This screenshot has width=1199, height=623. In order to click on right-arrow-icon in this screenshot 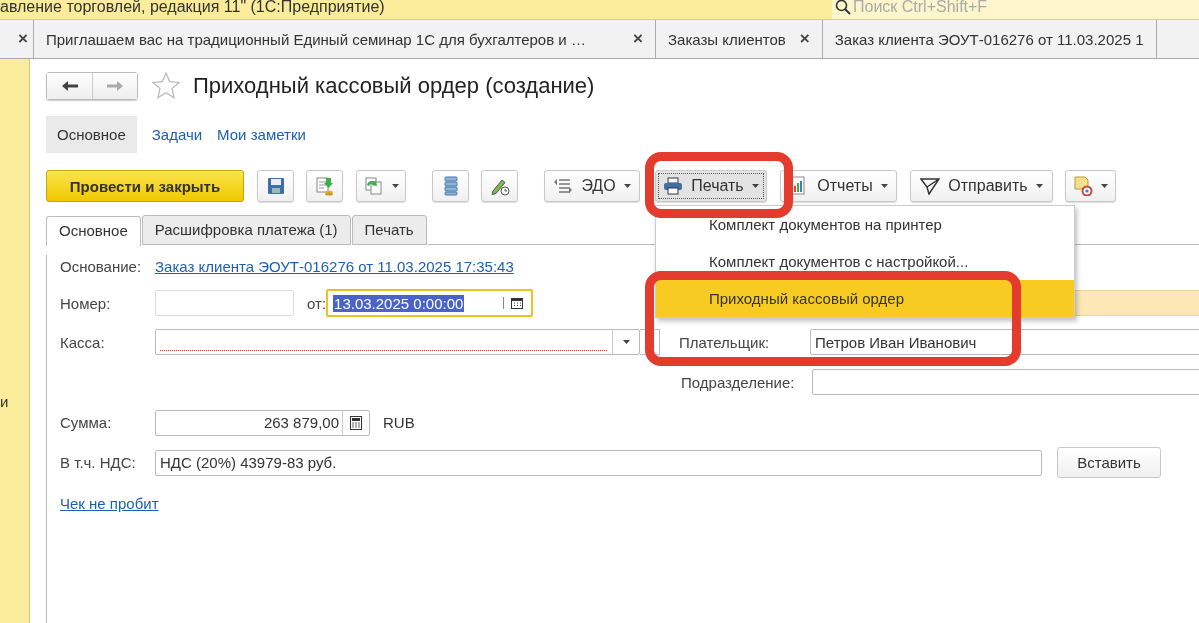, I will do `click(115, 86)`.